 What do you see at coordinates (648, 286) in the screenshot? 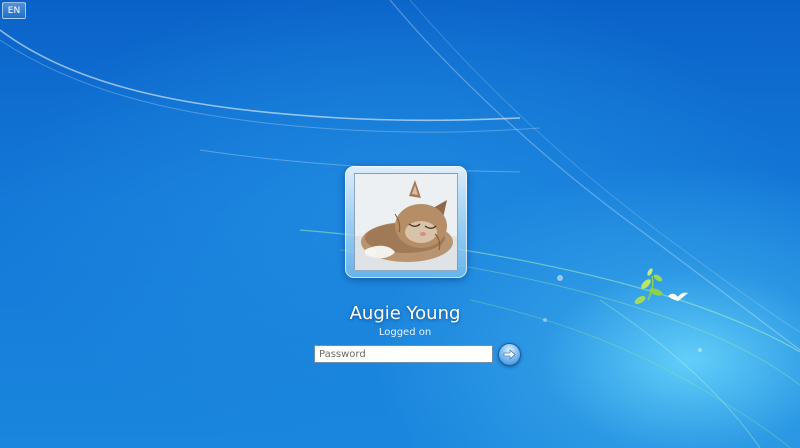
I see `leaf-decoration` at bounding box center [648, 286].